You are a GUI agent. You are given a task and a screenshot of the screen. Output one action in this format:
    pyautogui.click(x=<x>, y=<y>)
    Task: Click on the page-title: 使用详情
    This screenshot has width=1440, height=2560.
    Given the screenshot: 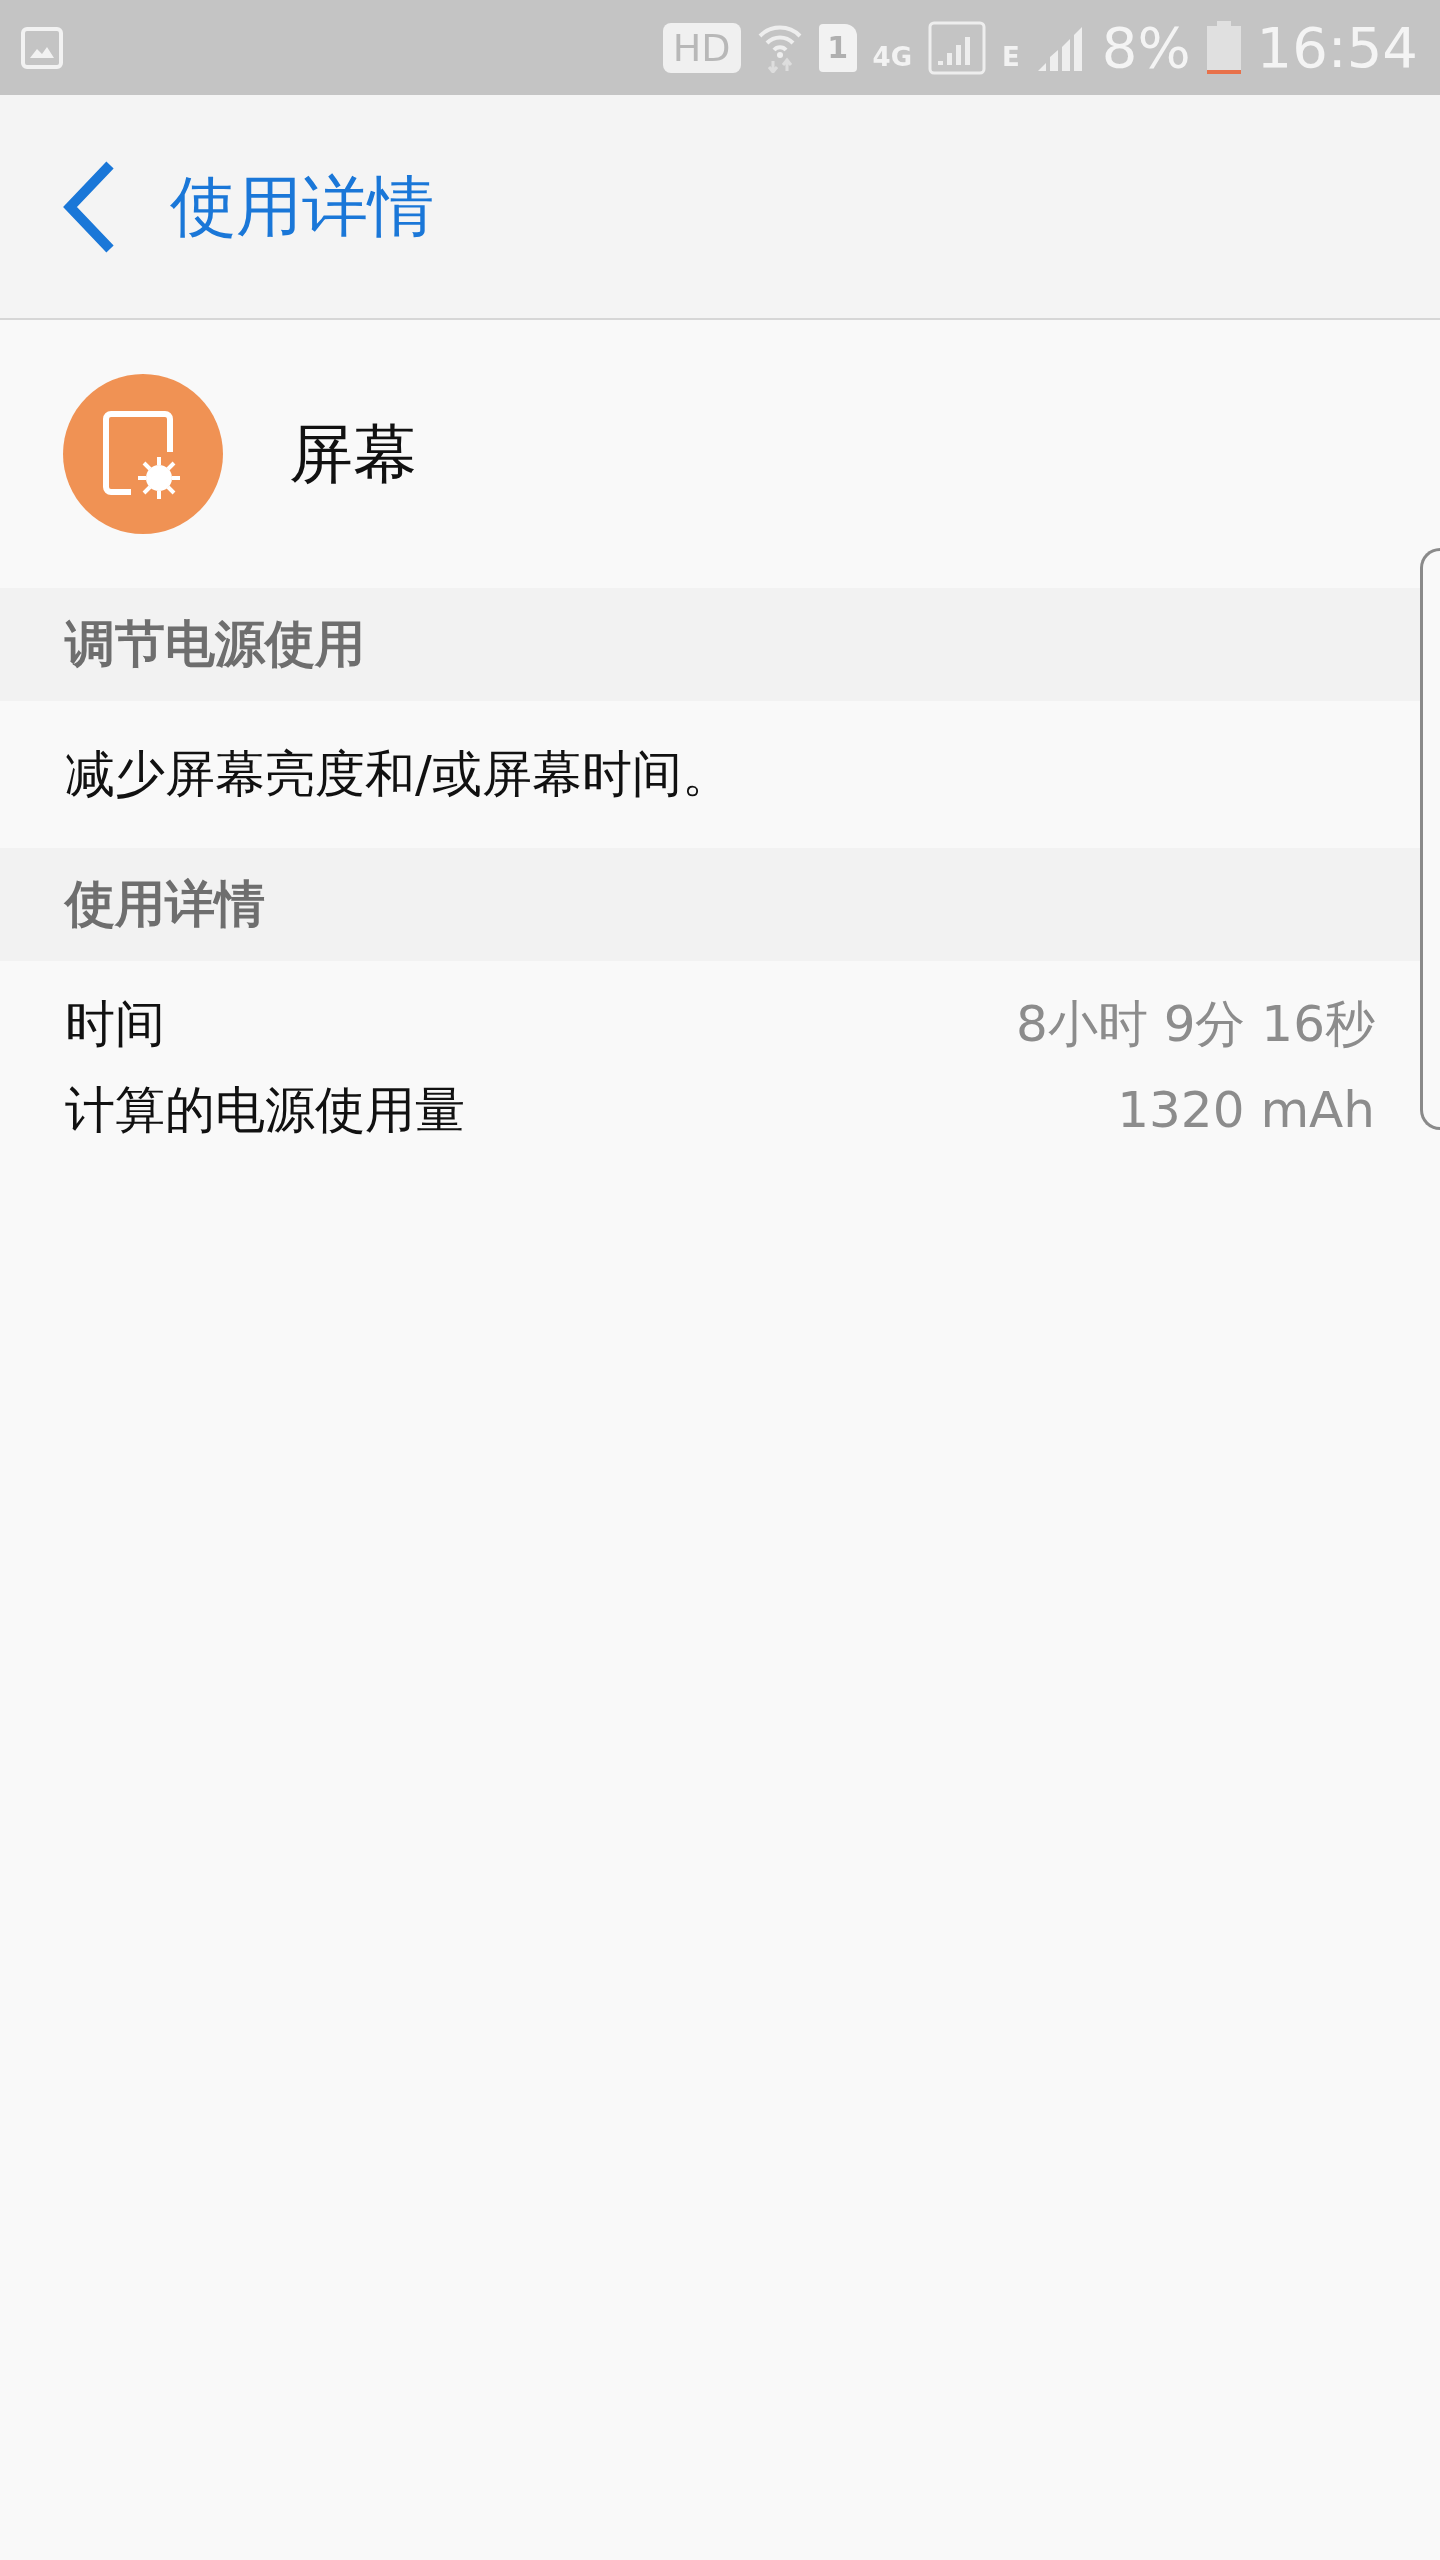 What is the action you would take?
    pyautogui.click(x=302, y=207)
    